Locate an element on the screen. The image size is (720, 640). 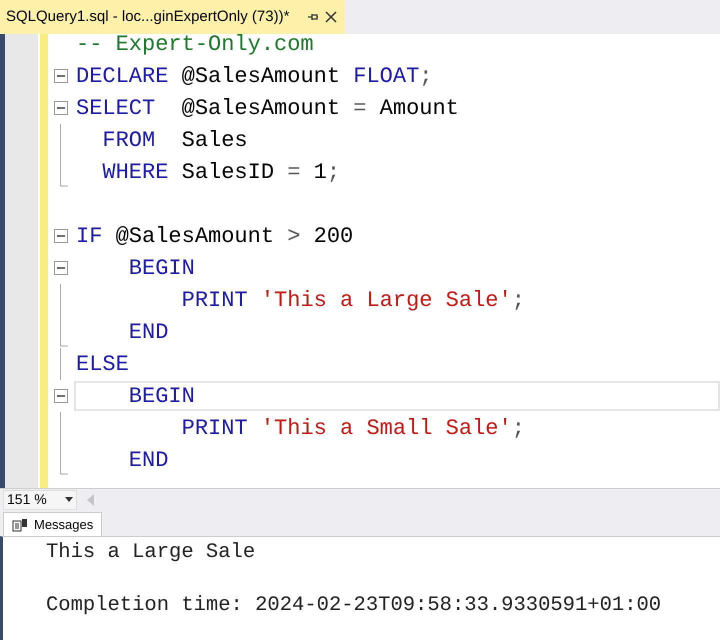
string-literal: 'This a Large Sale' is located at coordinates (386, 300).